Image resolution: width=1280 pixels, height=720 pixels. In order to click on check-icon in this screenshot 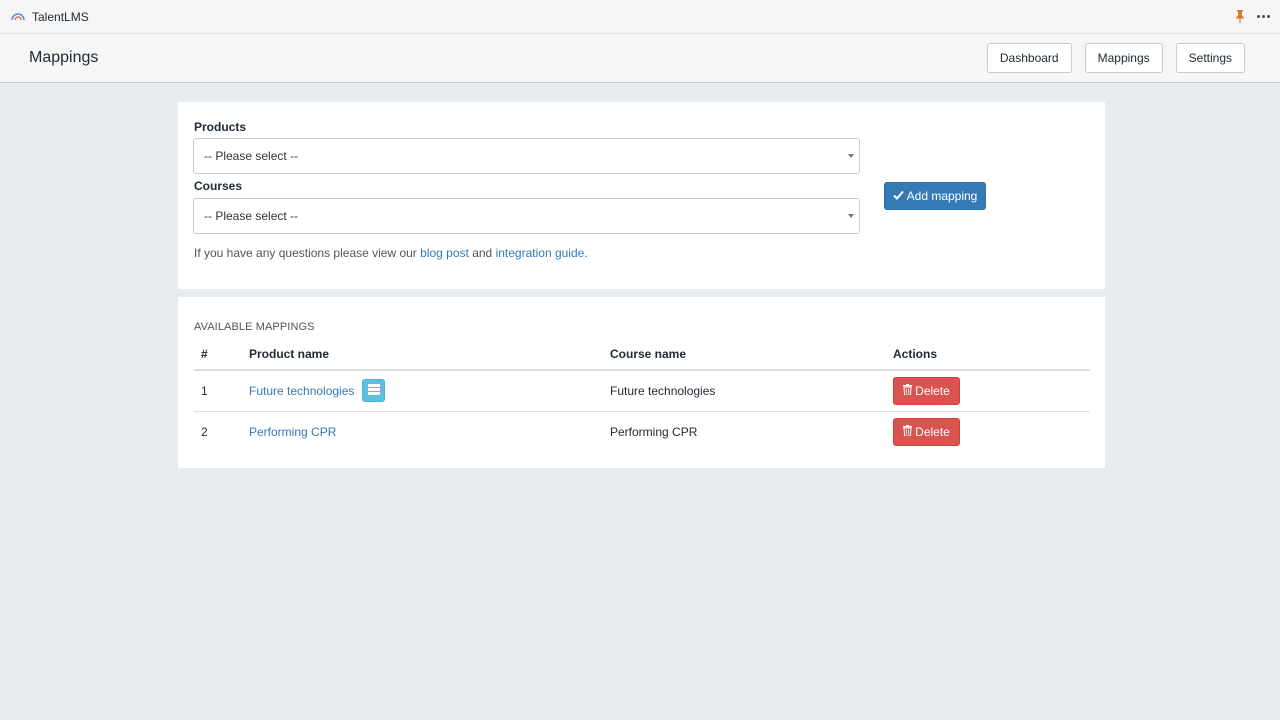, I will do `click(898, 196)`.